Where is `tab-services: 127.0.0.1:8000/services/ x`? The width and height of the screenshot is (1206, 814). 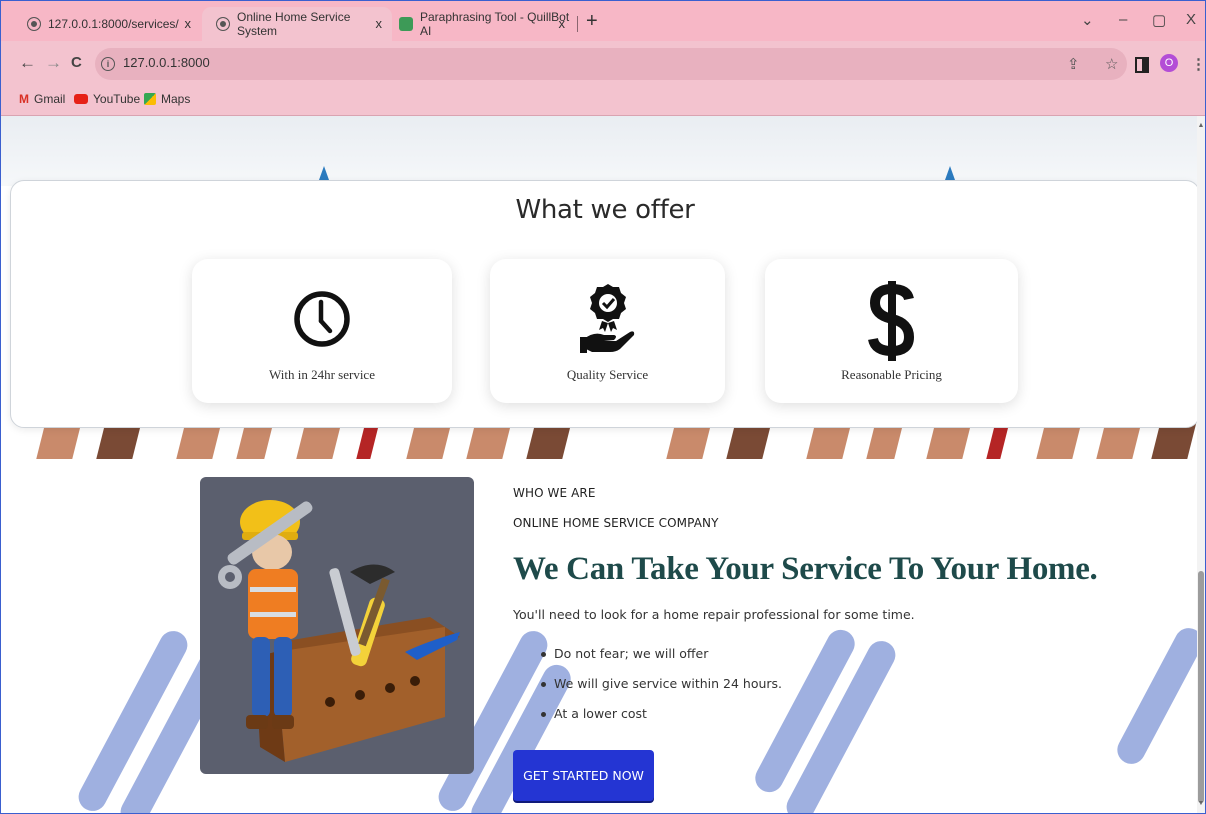 tab-services: 127.0.0.1:8000/services/ x is located at coordinates (107, 24).